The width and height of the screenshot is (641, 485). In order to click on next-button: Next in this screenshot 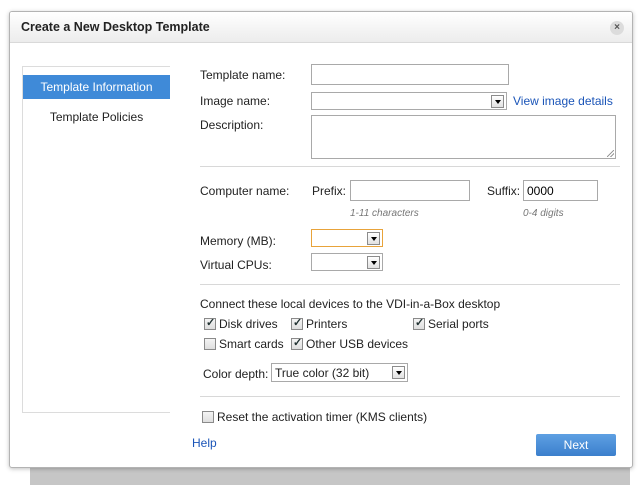, I will do `click(576, 445)`.